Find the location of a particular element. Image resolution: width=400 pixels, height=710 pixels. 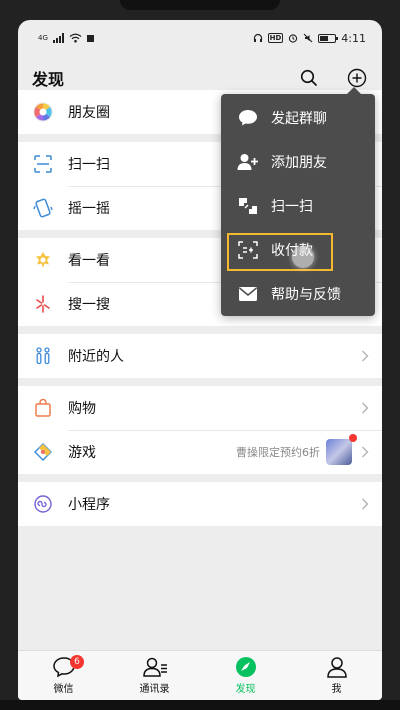

add-menu-button is located at coordinates (357, 78).